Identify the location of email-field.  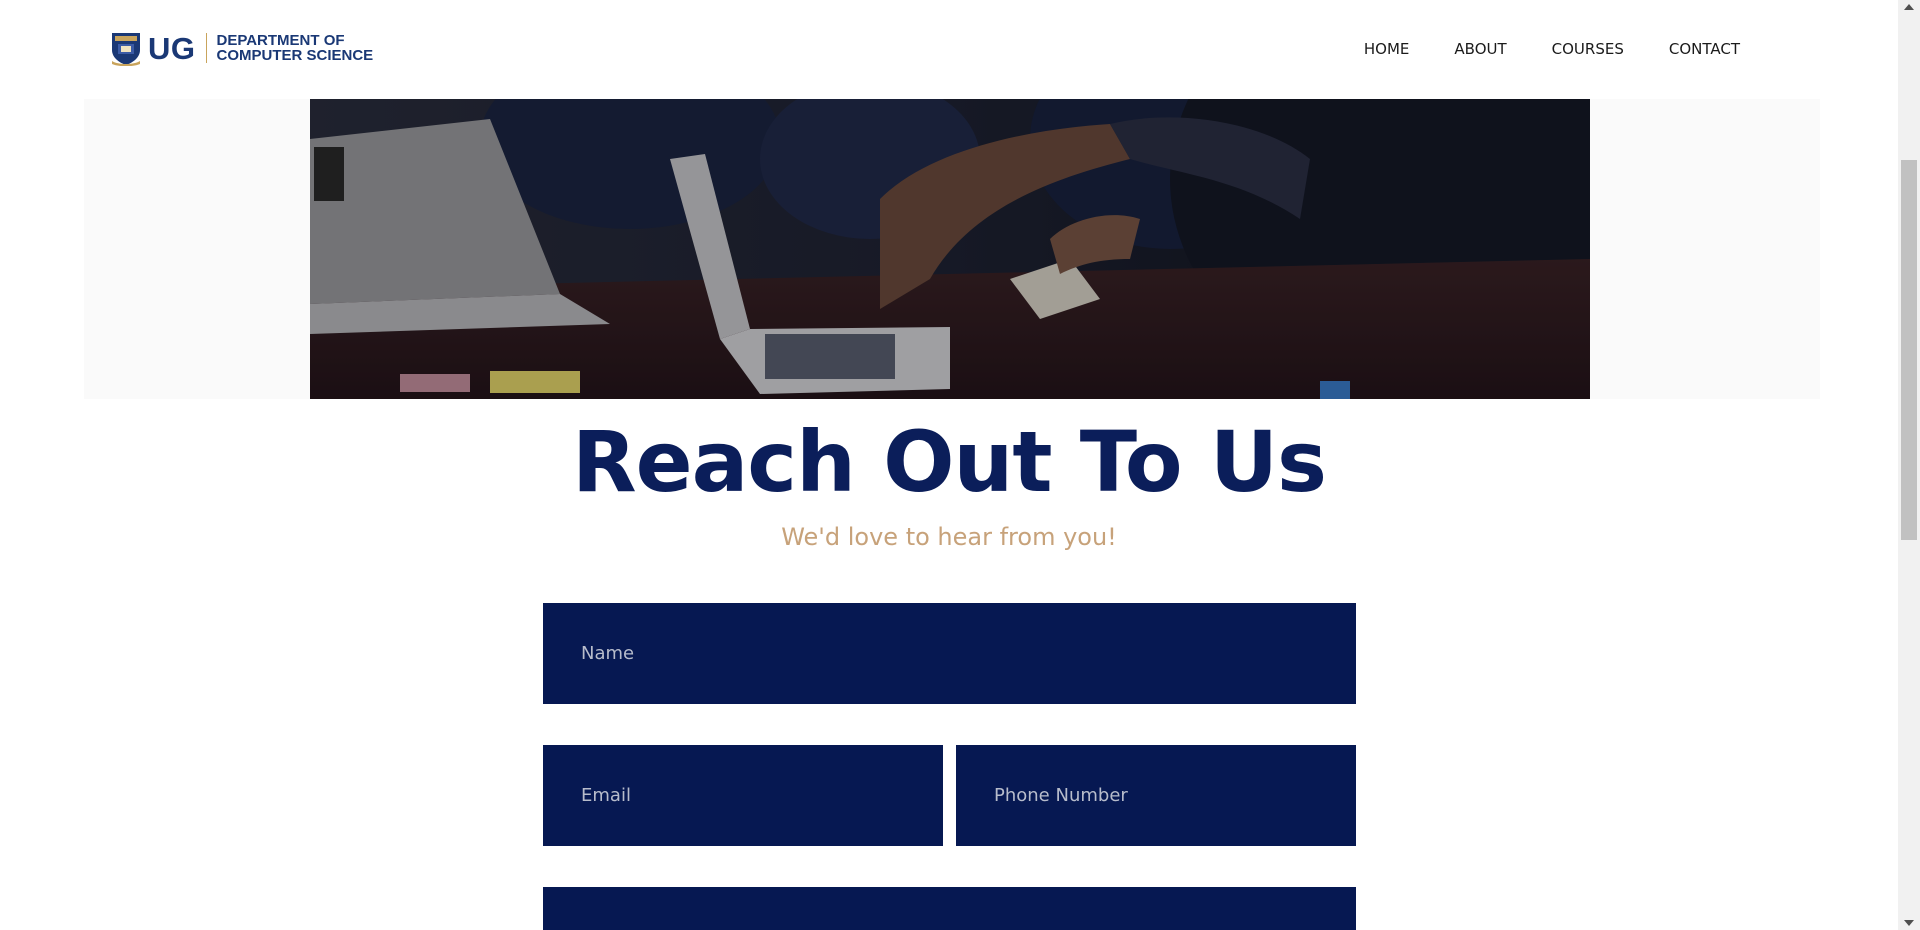
(743, 795).